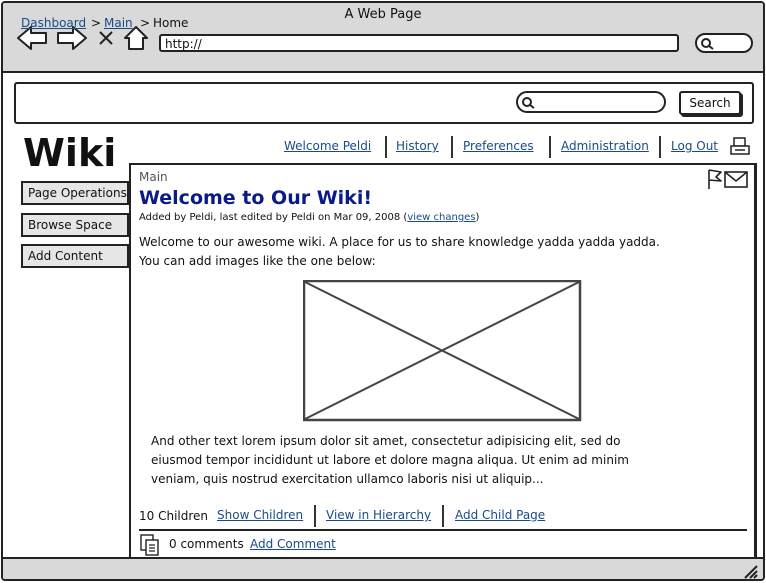 The height and width of the screenshot is (583, 766). What do you see at coordinates (174, 516) in the screenshot?
I see `children-count: 10 Children` at bounding box center [174, 516].